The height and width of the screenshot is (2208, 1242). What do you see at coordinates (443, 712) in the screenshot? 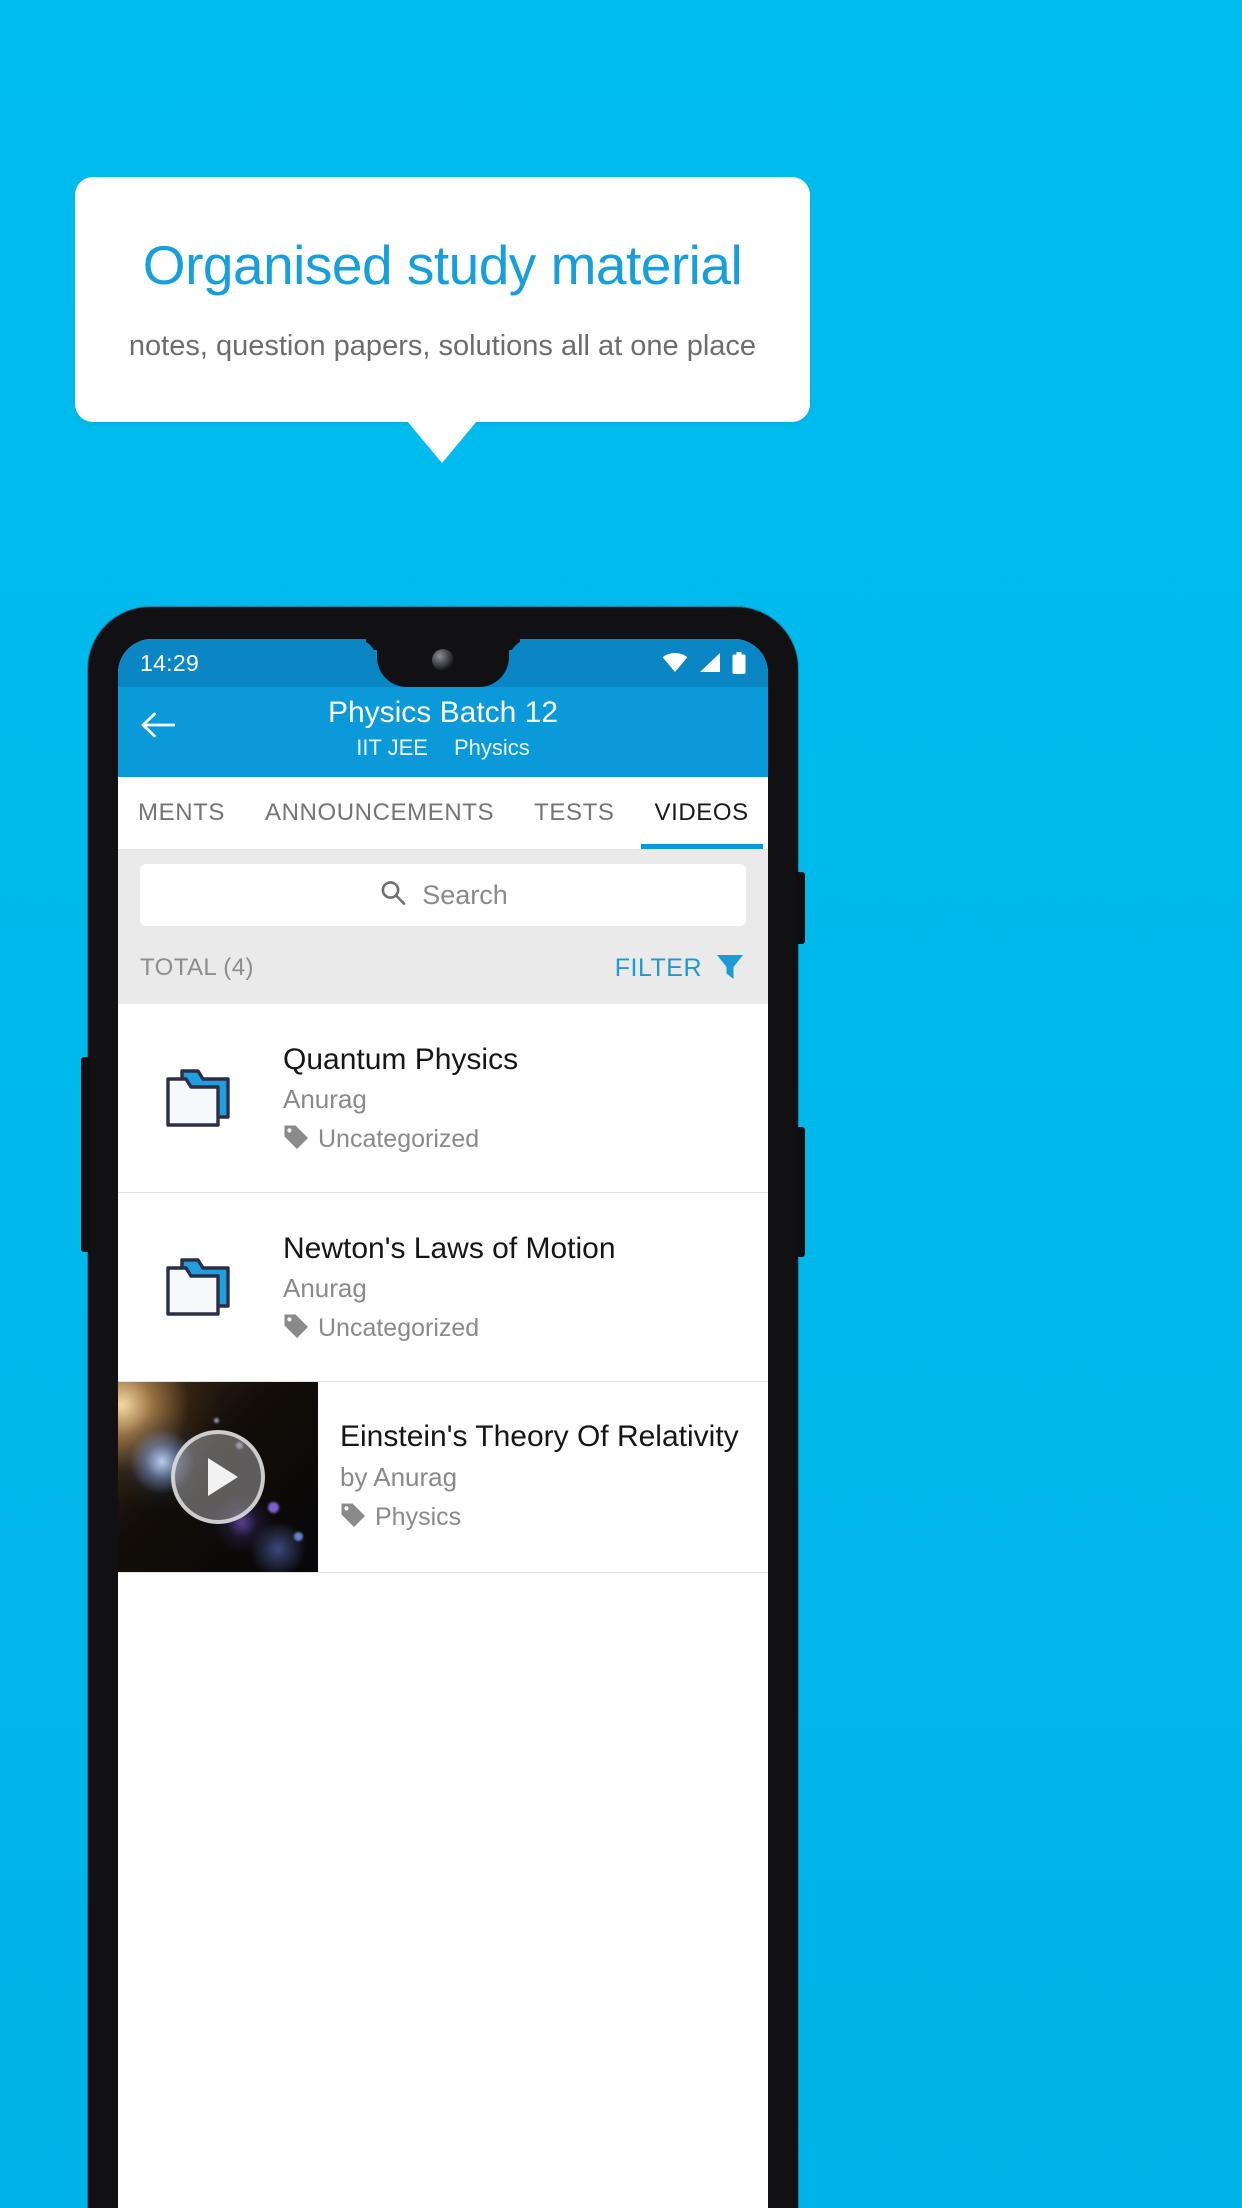
I see `page-title: Physics Batch 12` at bounding box center [443, 712].